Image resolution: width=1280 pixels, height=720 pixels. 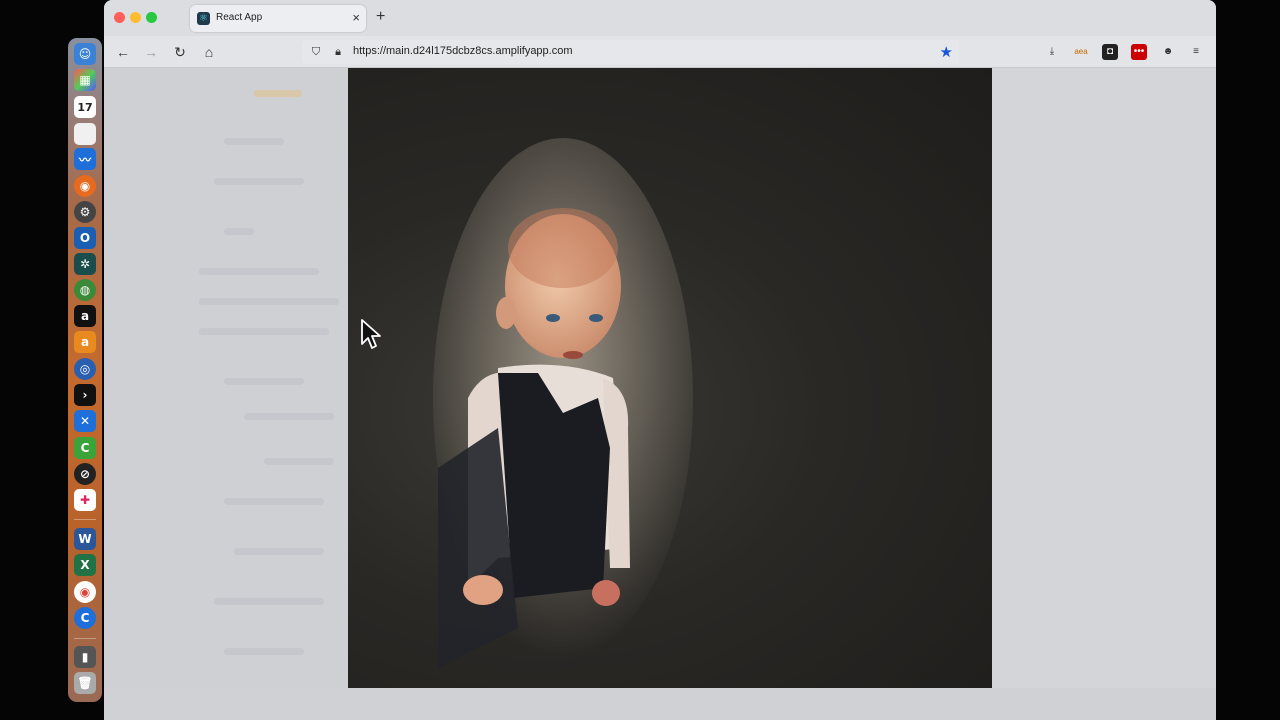 I want to click on pinwheel-icon: ✲, so click(x=85, y=264).